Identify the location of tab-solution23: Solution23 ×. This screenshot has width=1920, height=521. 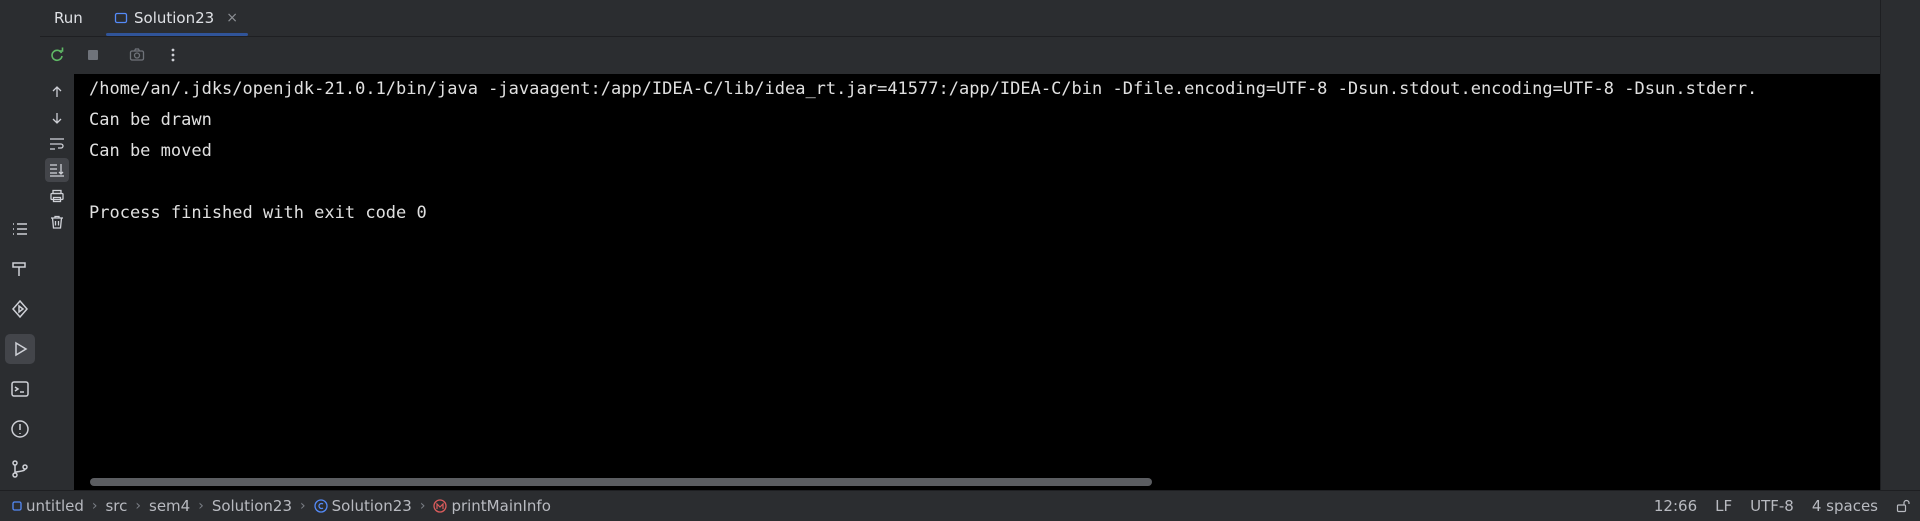
(177, 18).